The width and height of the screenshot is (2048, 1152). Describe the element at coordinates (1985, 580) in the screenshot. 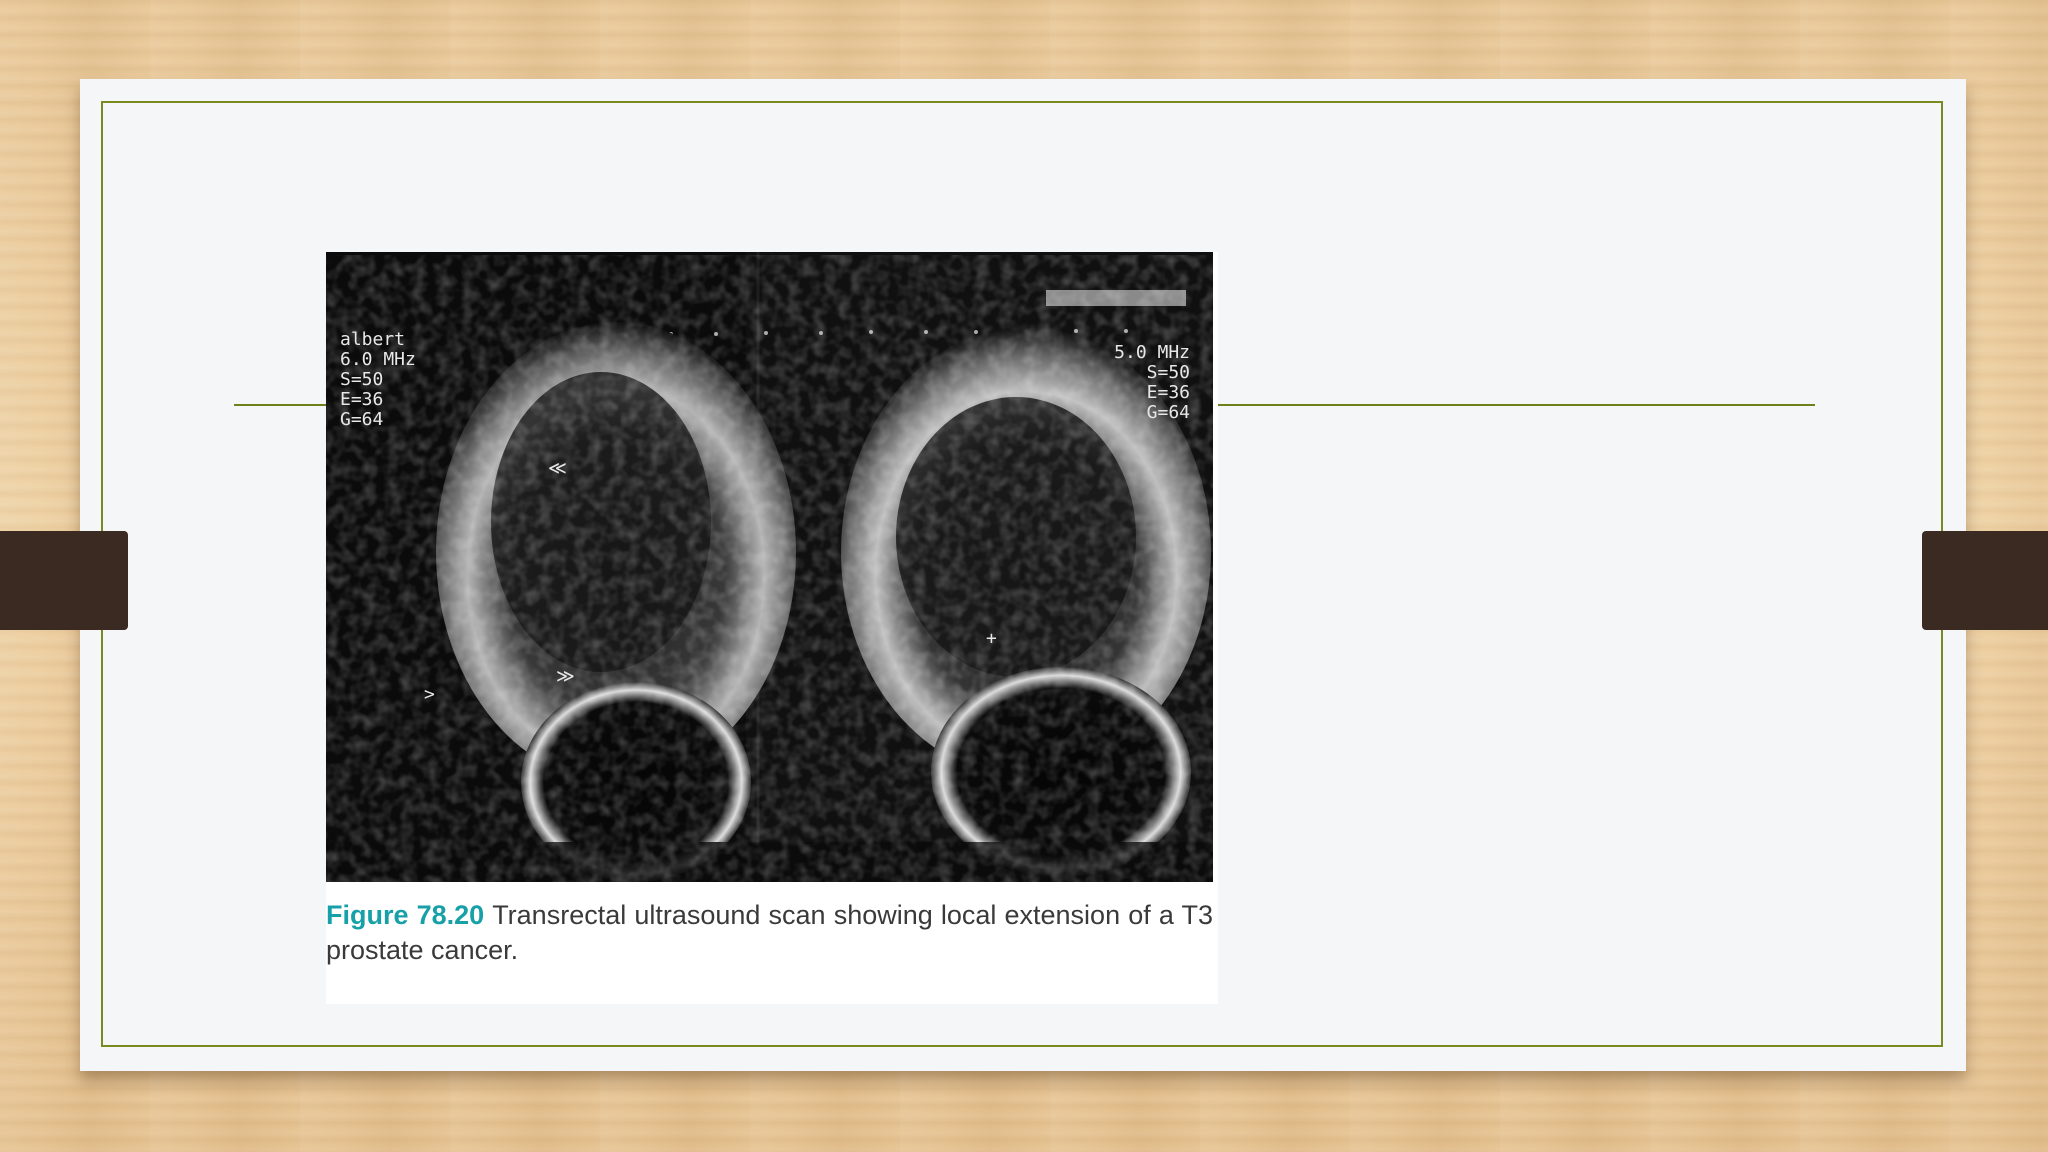

I see `right-binder-tab` at that location.